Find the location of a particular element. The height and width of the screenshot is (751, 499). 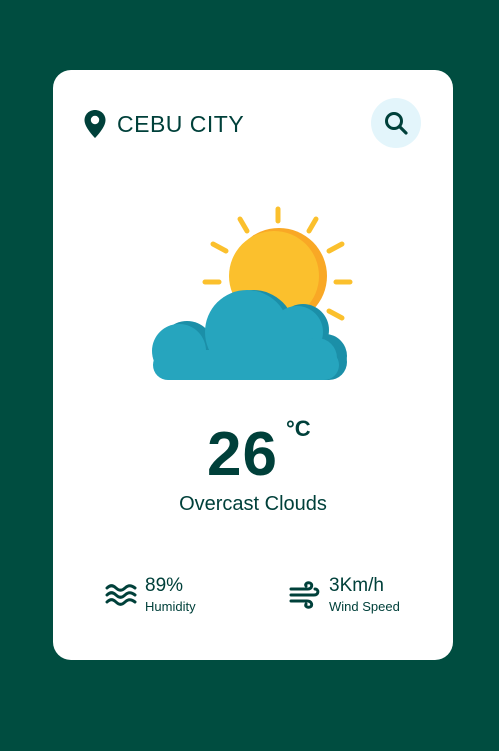

temperature-unit: °C is located at coordinates (298, 428).